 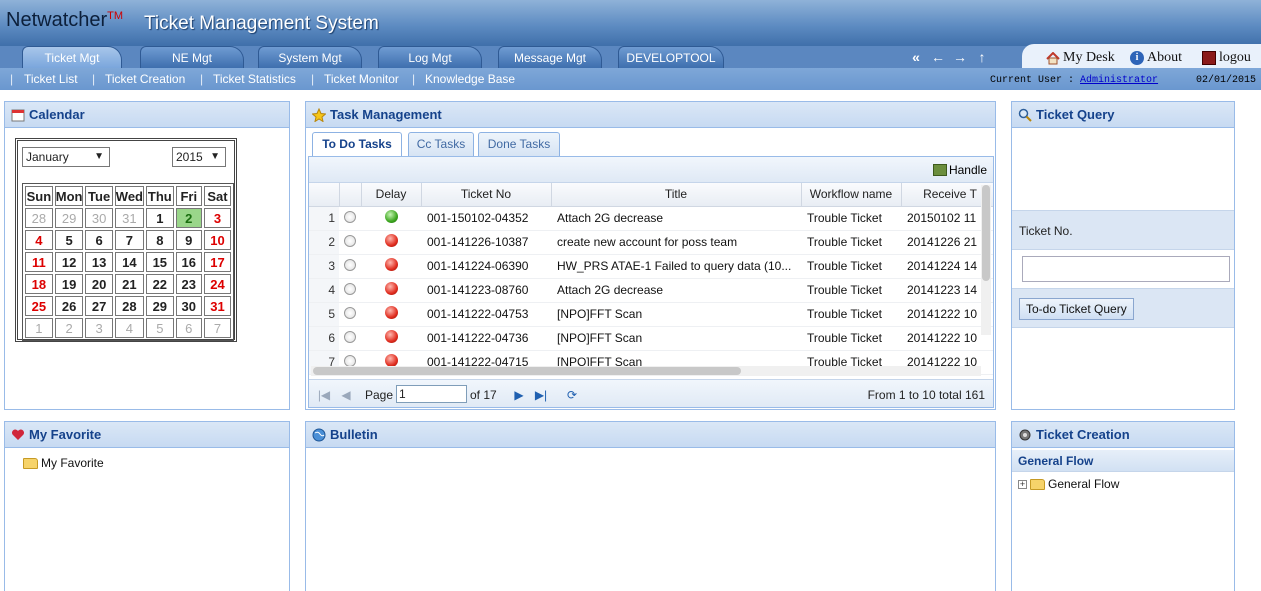 What do you see at coordinates (671, 57) in the screenshot?
I see `tab-developtool: DEVELOPTOOL` at bounding box center [671, 57].